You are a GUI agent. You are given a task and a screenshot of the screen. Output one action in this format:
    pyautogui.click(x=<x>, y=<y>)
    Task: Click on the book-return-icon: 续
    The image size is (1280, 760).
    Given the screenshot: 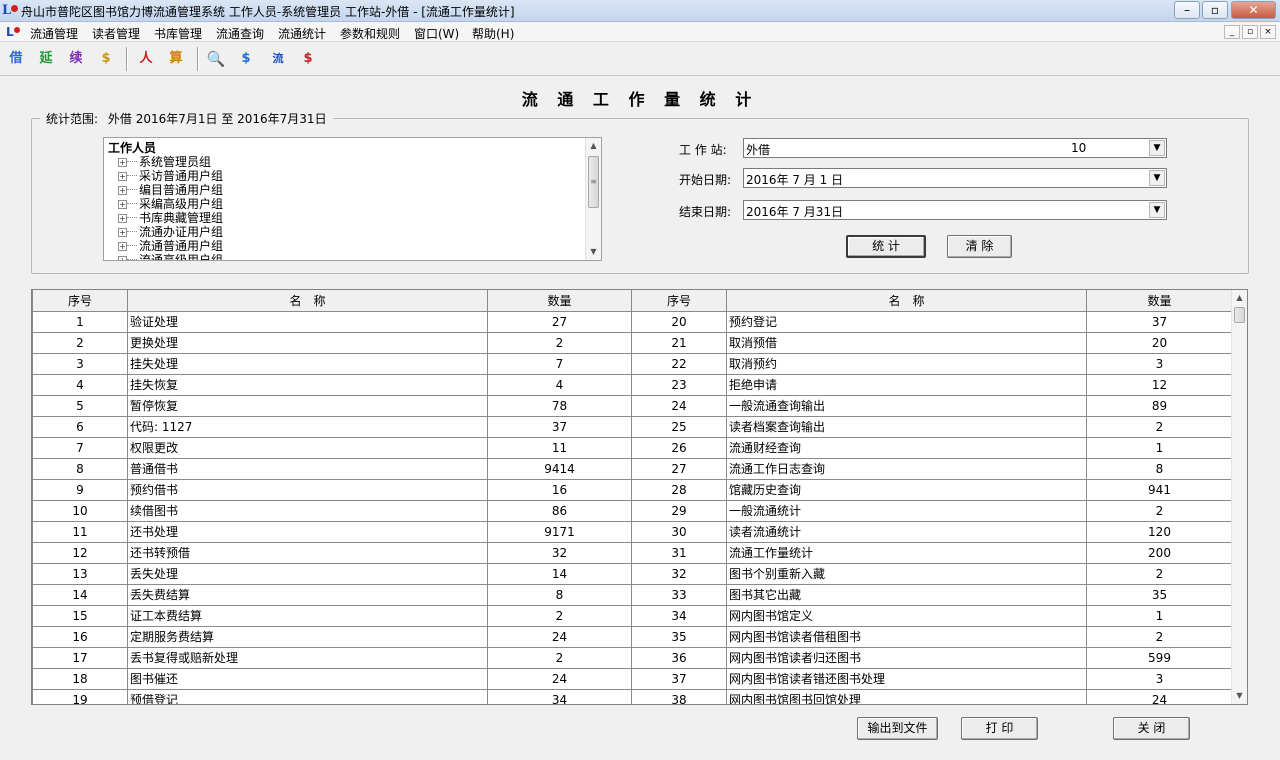 What is the action you would take?
    pyautogui.click(x=76, y=59)
    